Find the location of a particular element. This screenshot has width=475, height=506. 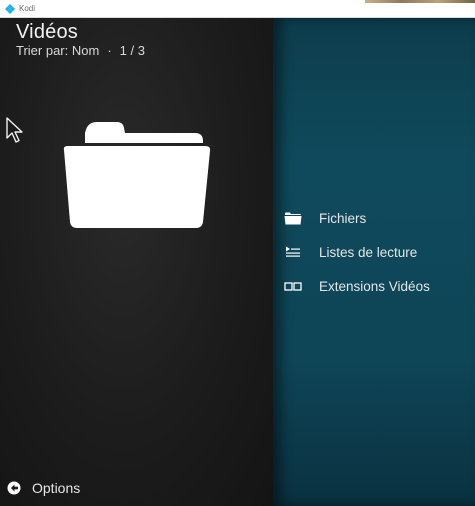

options-button: Options is located at coordinates (43, 488).